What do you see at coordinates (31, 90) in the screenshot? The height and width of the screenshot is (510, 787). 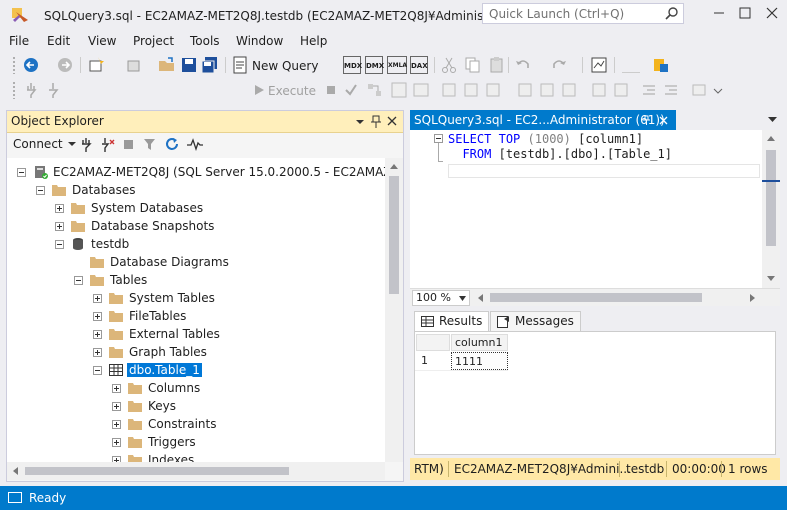 I see `connect-icon` at bounding box center [31, 90].